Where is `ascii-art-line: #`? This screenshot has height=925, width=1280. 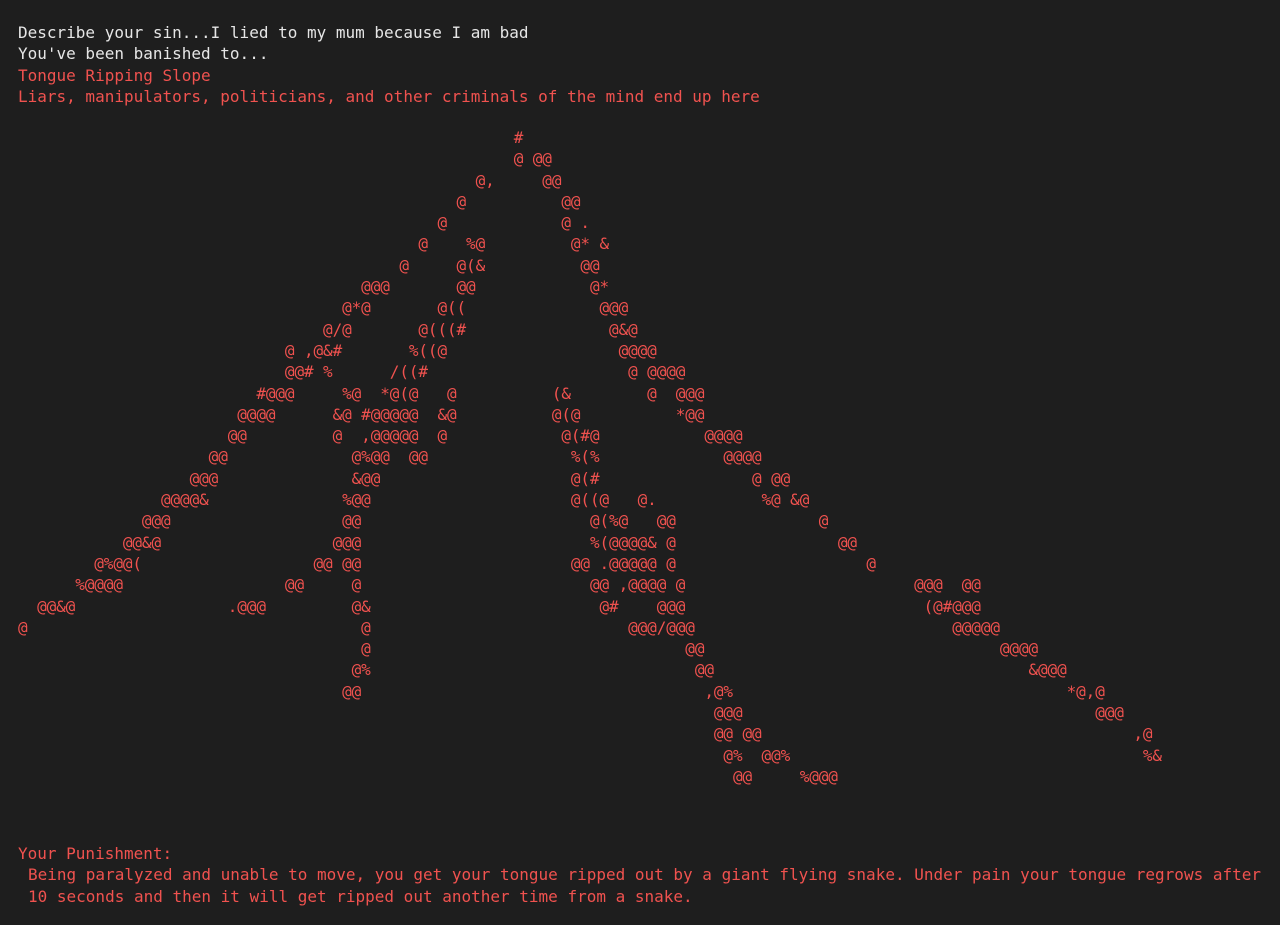 ascii-art-line: # is located at coordinates (271, 137).